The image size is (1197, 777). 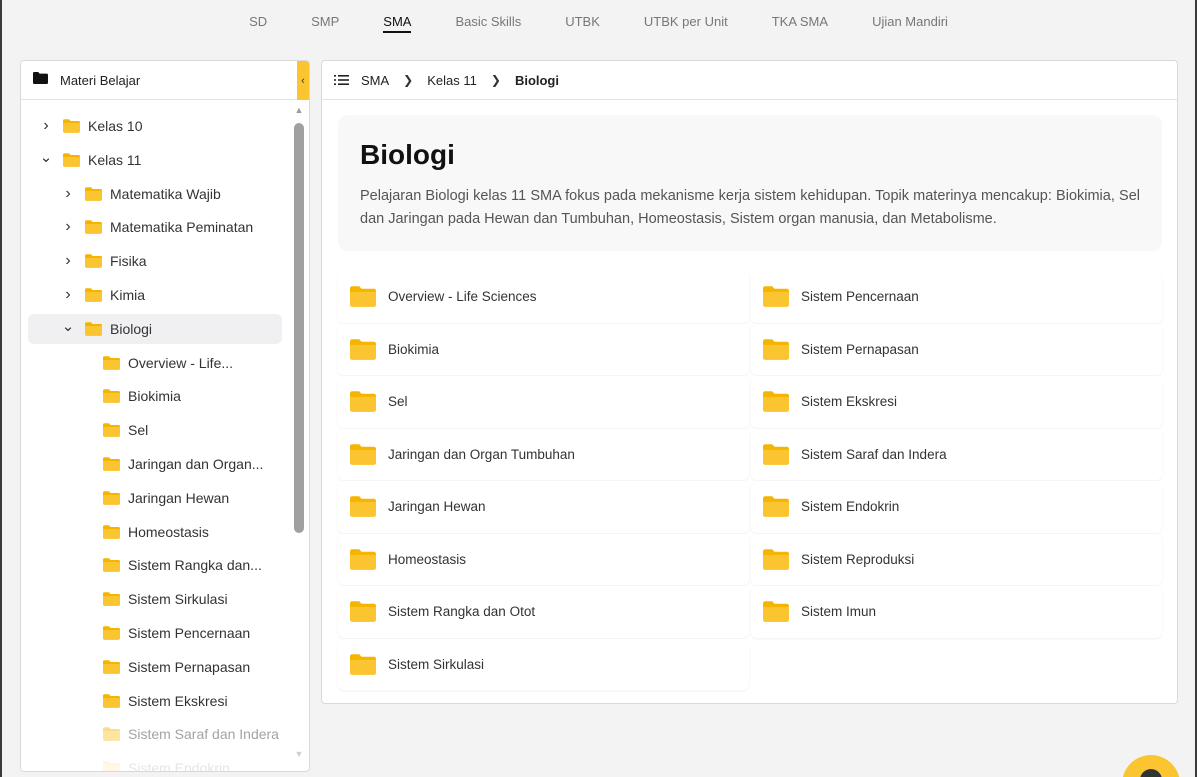 I want to click on topic-card: Biokimia, so click(x=543, y=349).